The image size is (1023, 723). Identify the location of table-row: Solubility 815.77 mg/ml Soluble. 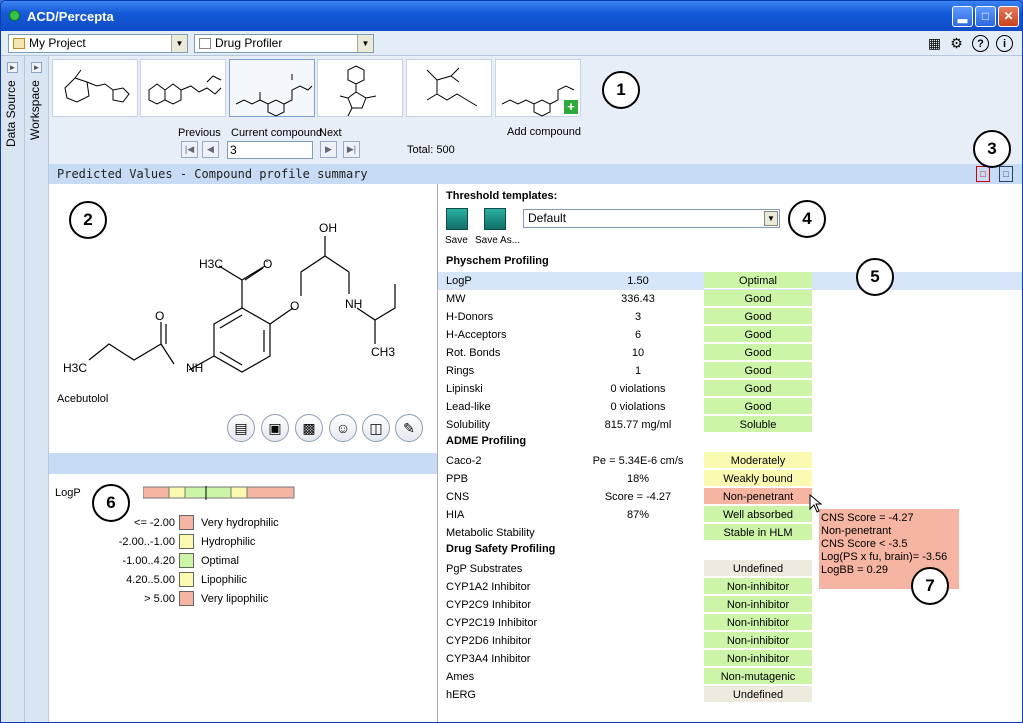
(730, 425).